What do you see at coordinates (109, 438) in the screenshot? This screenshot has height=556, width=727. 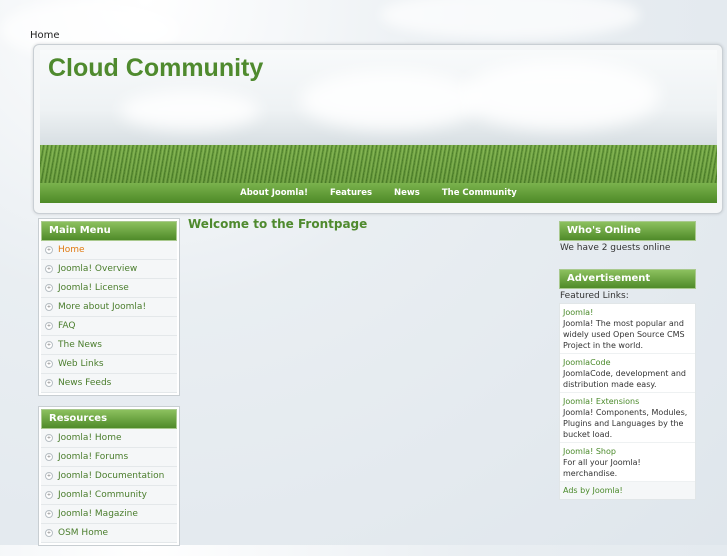 I see `resource-joomla-home: + Joomla! Home` at bounding box center [109, 438].